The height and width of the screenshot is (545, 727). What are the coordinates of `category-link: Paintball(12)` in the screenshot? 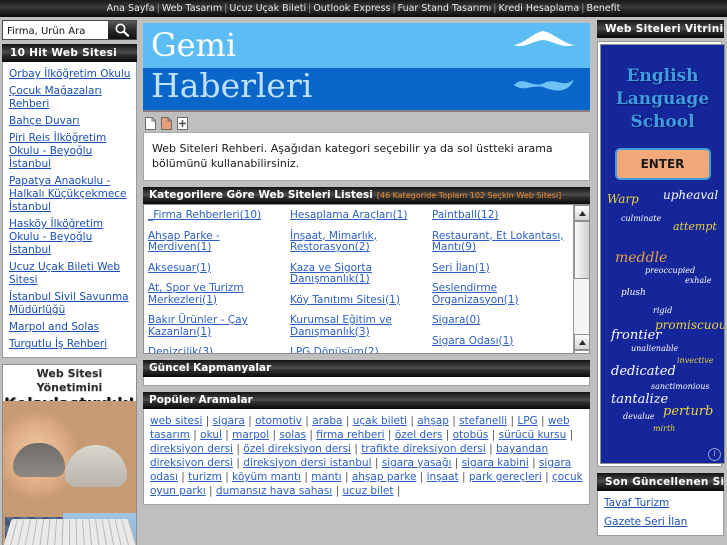 It's located at (503, 215).